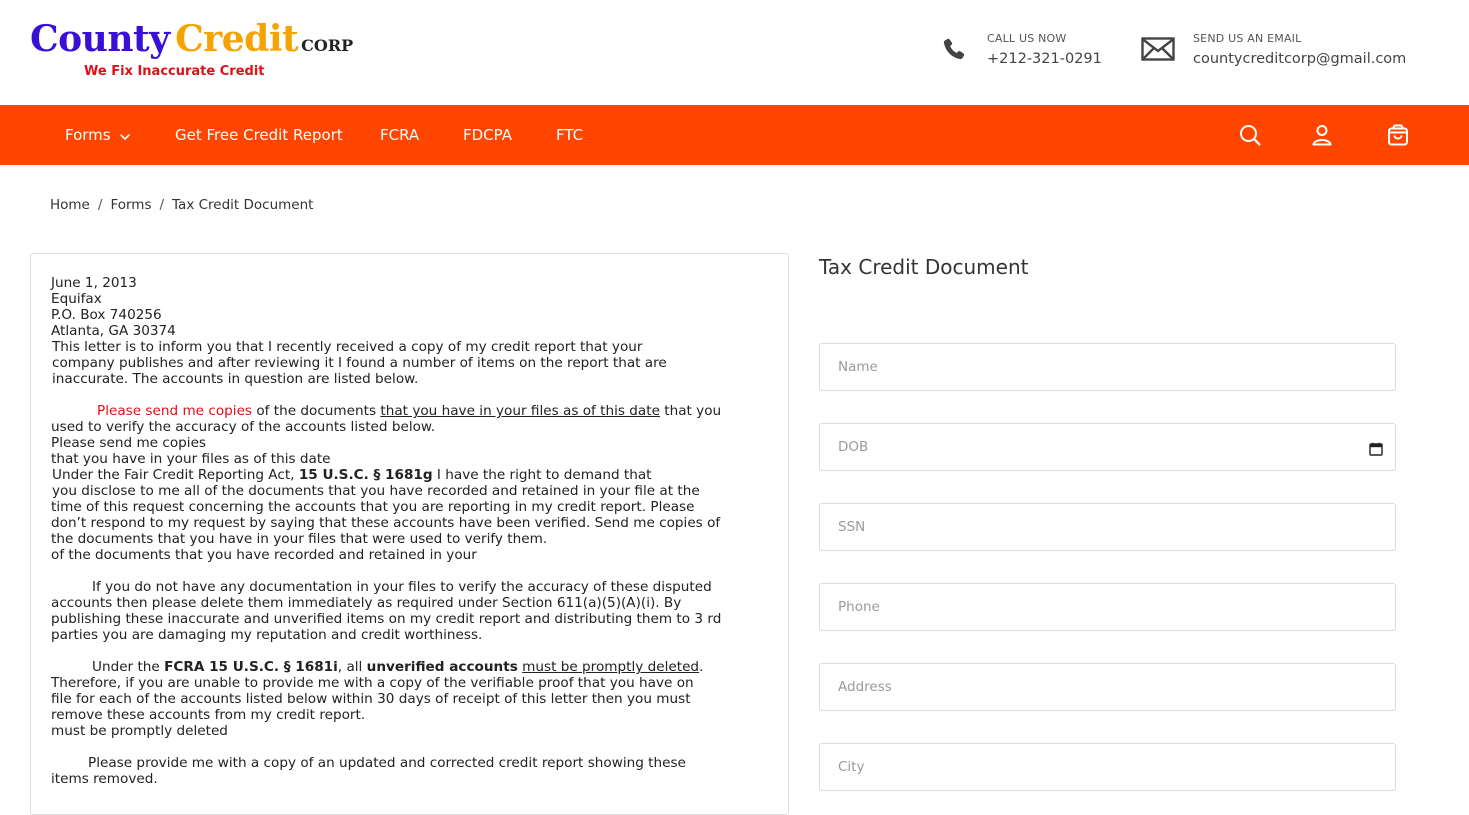  Describe the element at coordinates (701, 667) in the screenshot. I see `letter-text: .` at that location.